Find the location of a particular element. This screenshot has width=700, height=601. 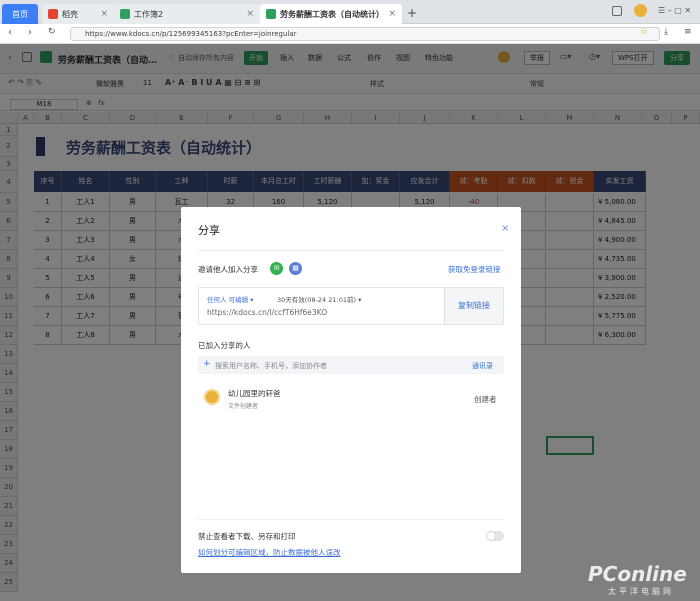

watermark-sub: 太平洋电脑网 is located at coordinates (641, 591).